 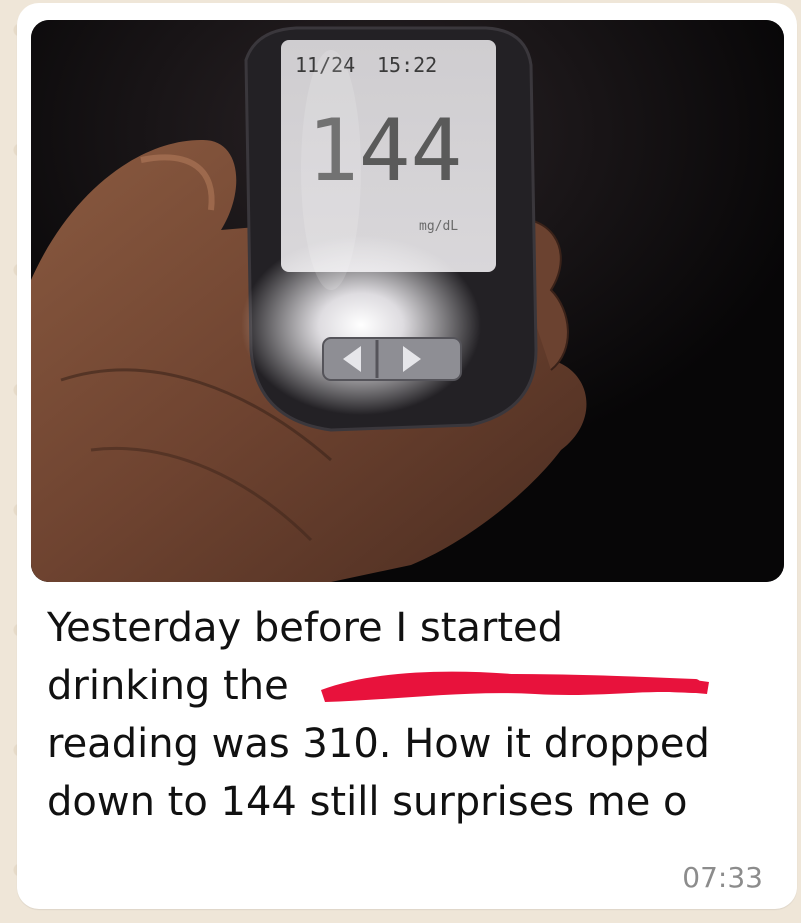 I want to click on message-timestamp: 07:33, so click(x=722, y=877).